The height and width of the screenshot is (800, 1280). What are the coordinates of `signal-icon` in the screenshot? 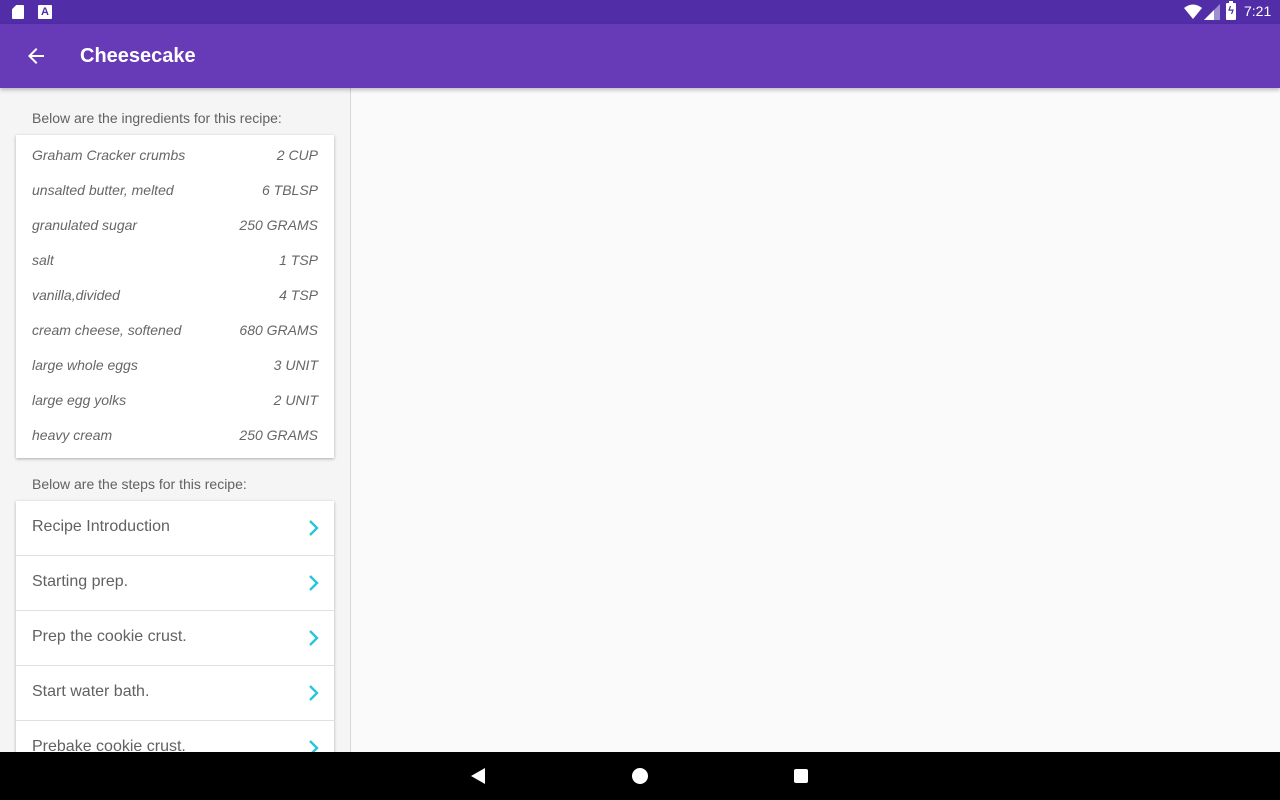 It's located at (1212, 12).